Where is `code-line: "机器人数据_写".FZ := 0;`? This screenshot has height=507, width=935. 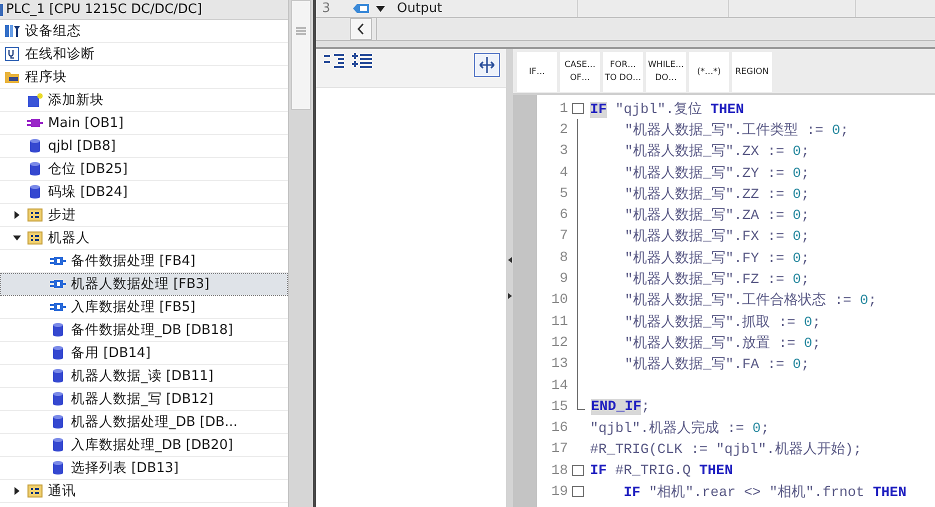 code-line: "机器人数据_写".FZ := 0; is located at coordinates (700, 279).